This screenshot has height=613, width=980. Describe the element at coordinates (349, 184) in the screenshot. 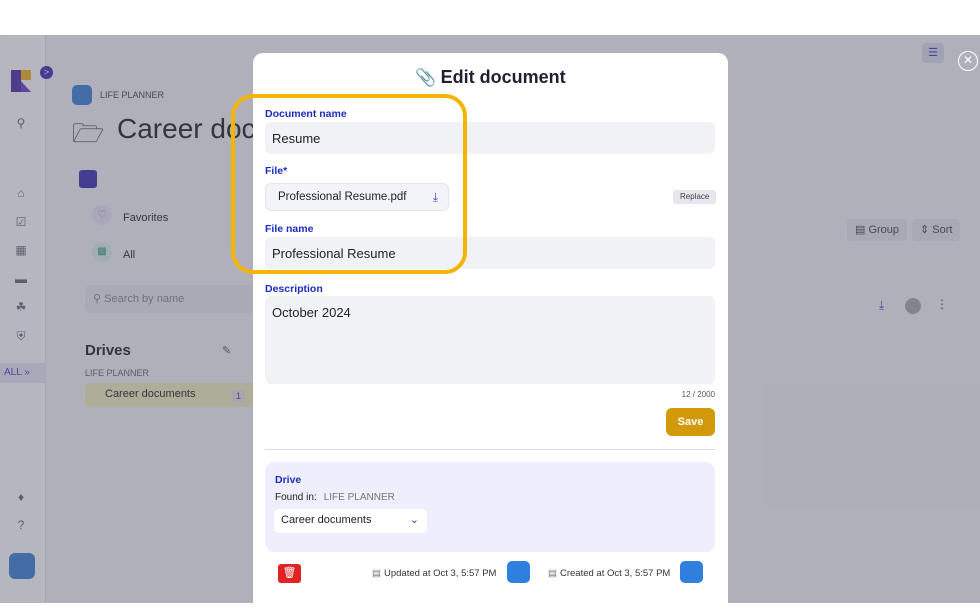

I see `highlight-annotation` at that location.